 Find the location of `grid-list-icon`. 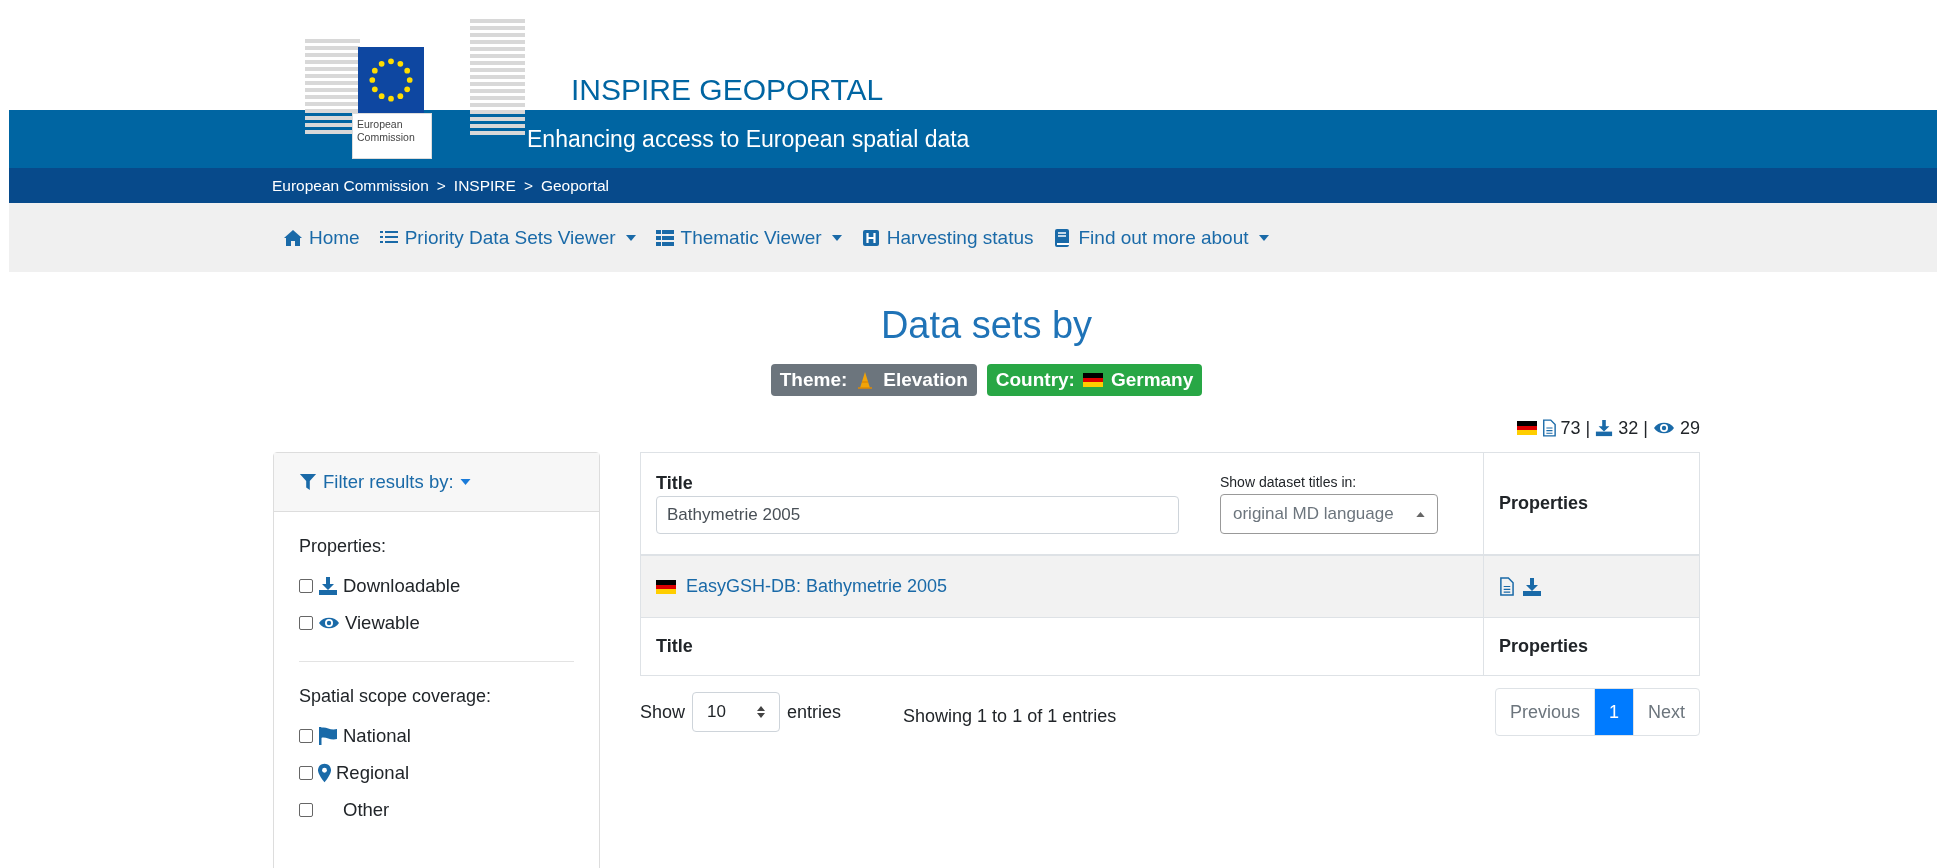

grid-list-icon is located at coordinates (664, 237).